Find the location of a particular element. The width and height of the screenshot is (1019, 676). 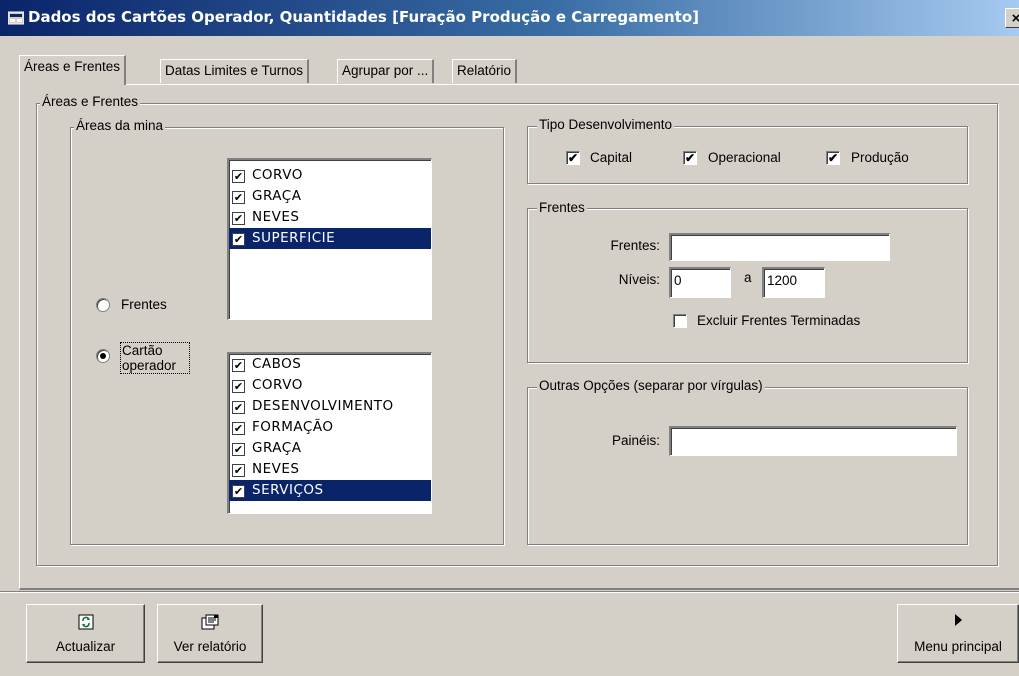

report-icon is located at coordinates (210, 622).